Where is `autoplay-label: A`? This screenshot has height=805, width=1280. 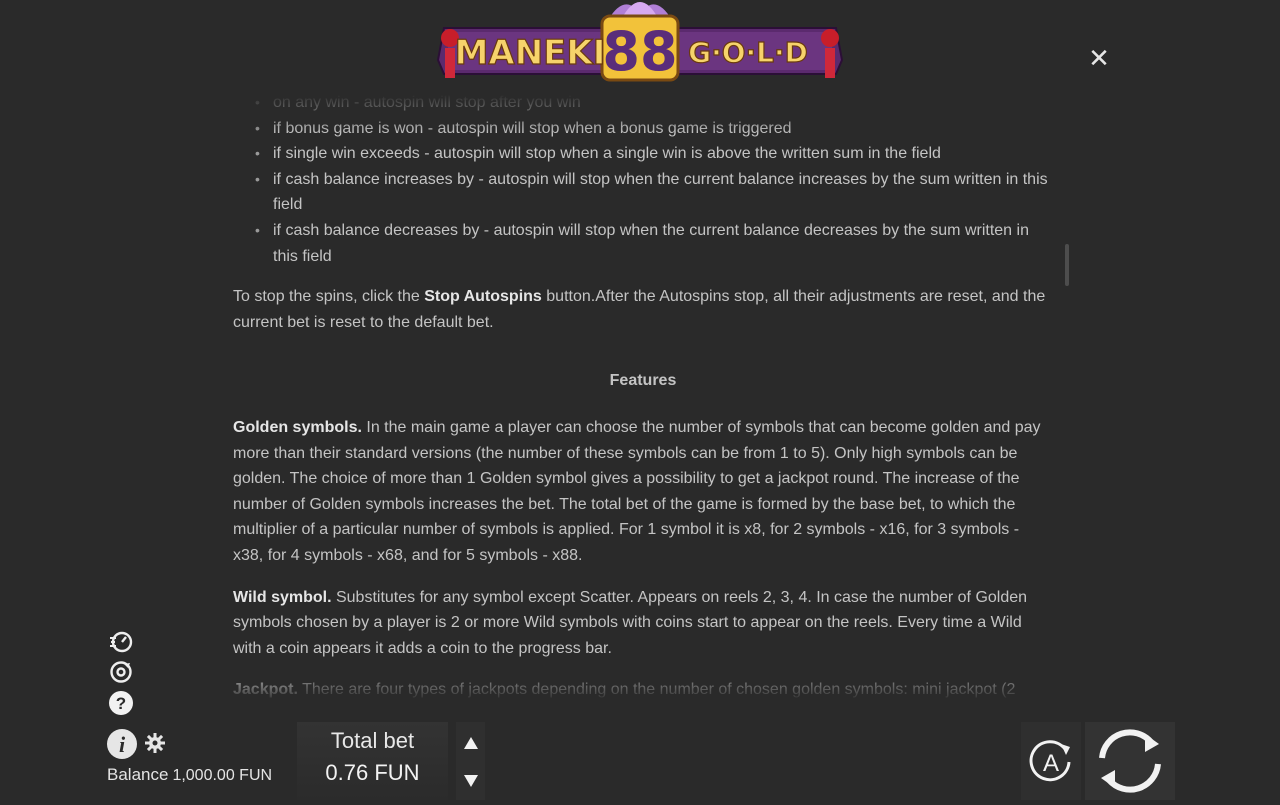
autoplay-label: A is located at coordinates (1051, 763).